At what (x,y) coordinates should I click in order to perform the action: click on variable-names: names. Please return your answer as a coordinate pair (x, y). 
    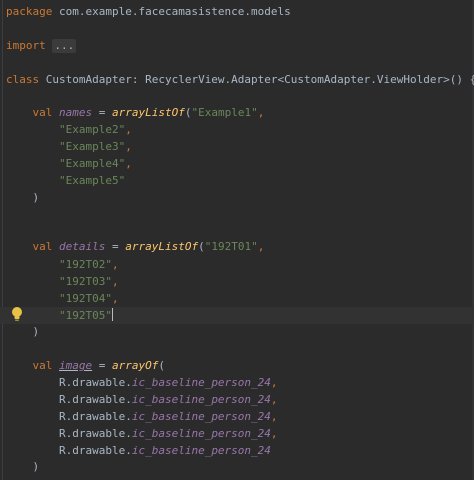
    Looking at the image, I should click on (76, 112).